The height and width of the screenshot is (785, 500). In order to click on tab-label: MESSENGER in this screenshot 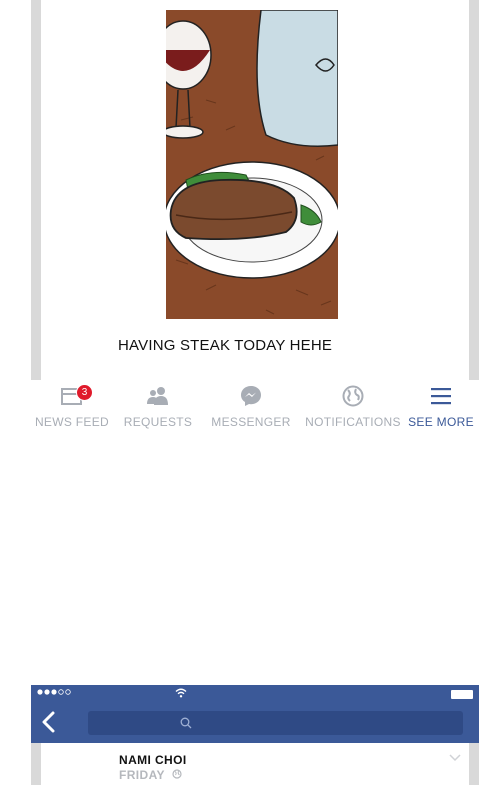, I will do `click(251, 422)`.